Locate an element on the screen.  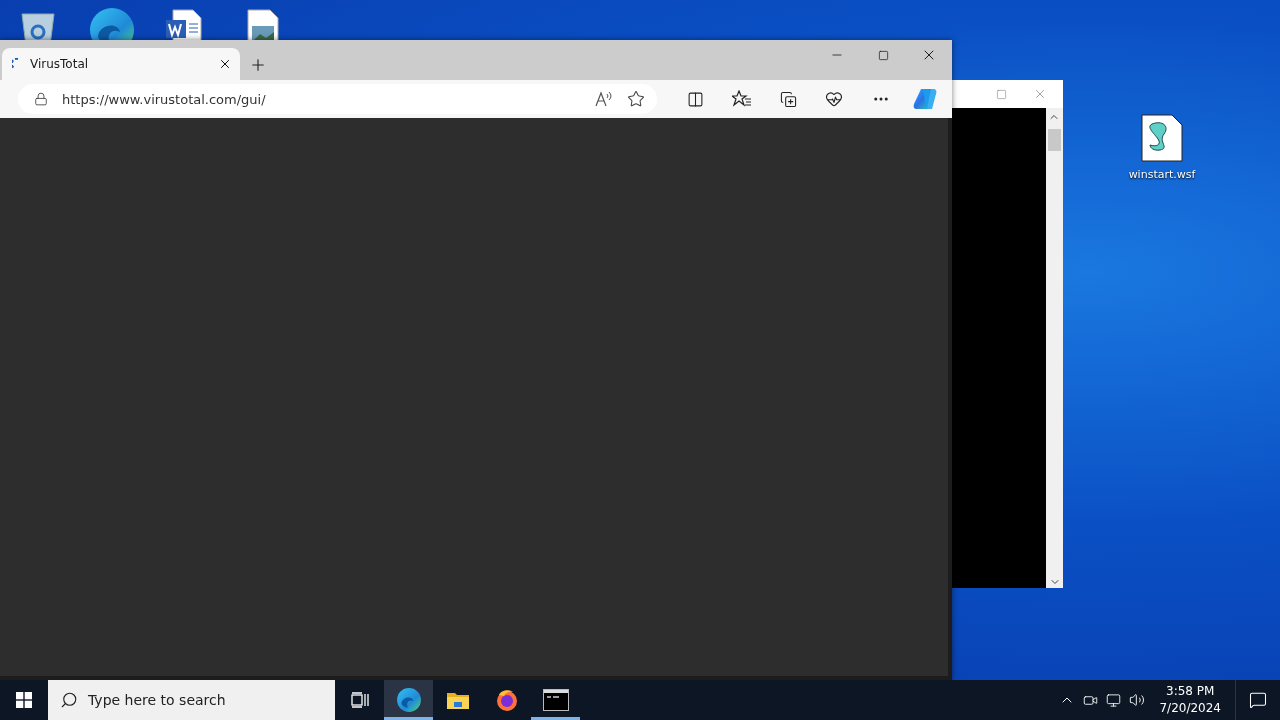
edge-icon is located at coordinates (408, 700).